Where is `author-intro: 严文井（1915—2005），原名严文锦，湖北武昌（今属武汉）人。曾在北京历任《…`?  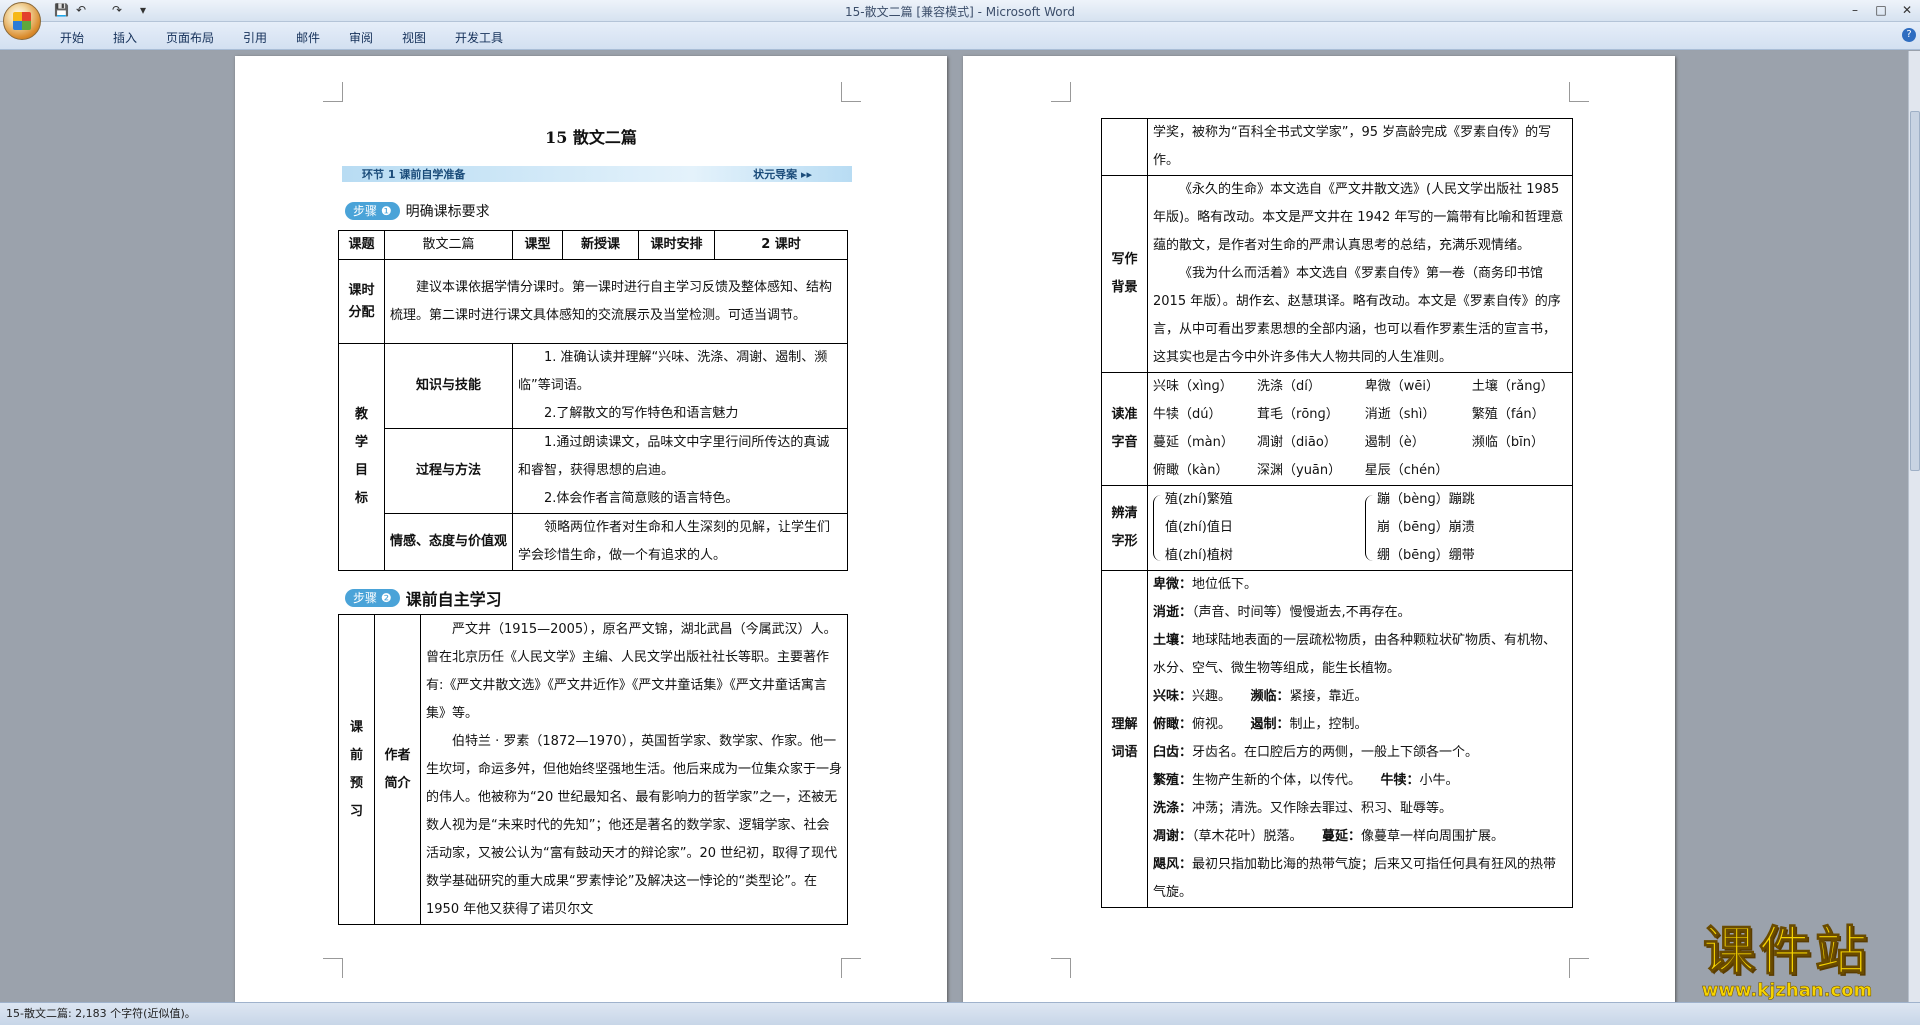
author-intro: 严文井（1915—2005），原名严文锦，湖北武昌（今属武汉）人。曾在北京历任《… is located at coordinates (631, 671).